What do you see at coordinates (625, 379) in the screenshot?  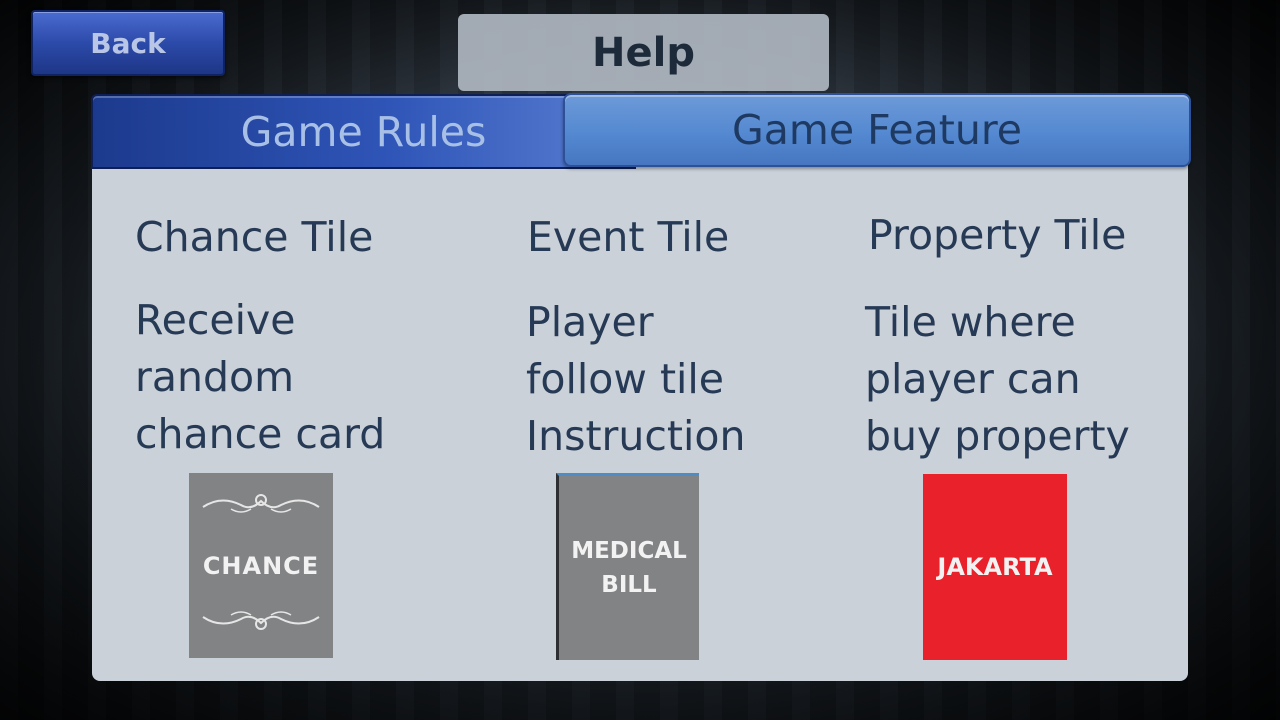 I see `description-line: follow tile` at bounding box center [625, 379].